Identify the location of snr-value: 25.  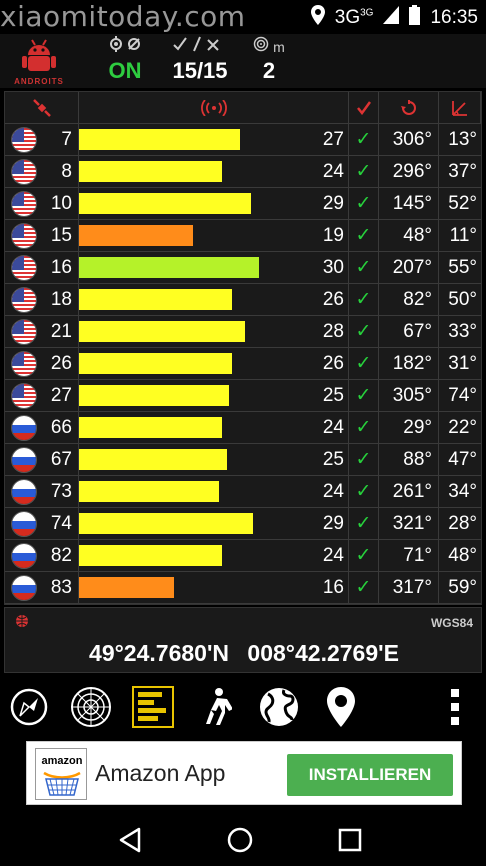
(333, 395).